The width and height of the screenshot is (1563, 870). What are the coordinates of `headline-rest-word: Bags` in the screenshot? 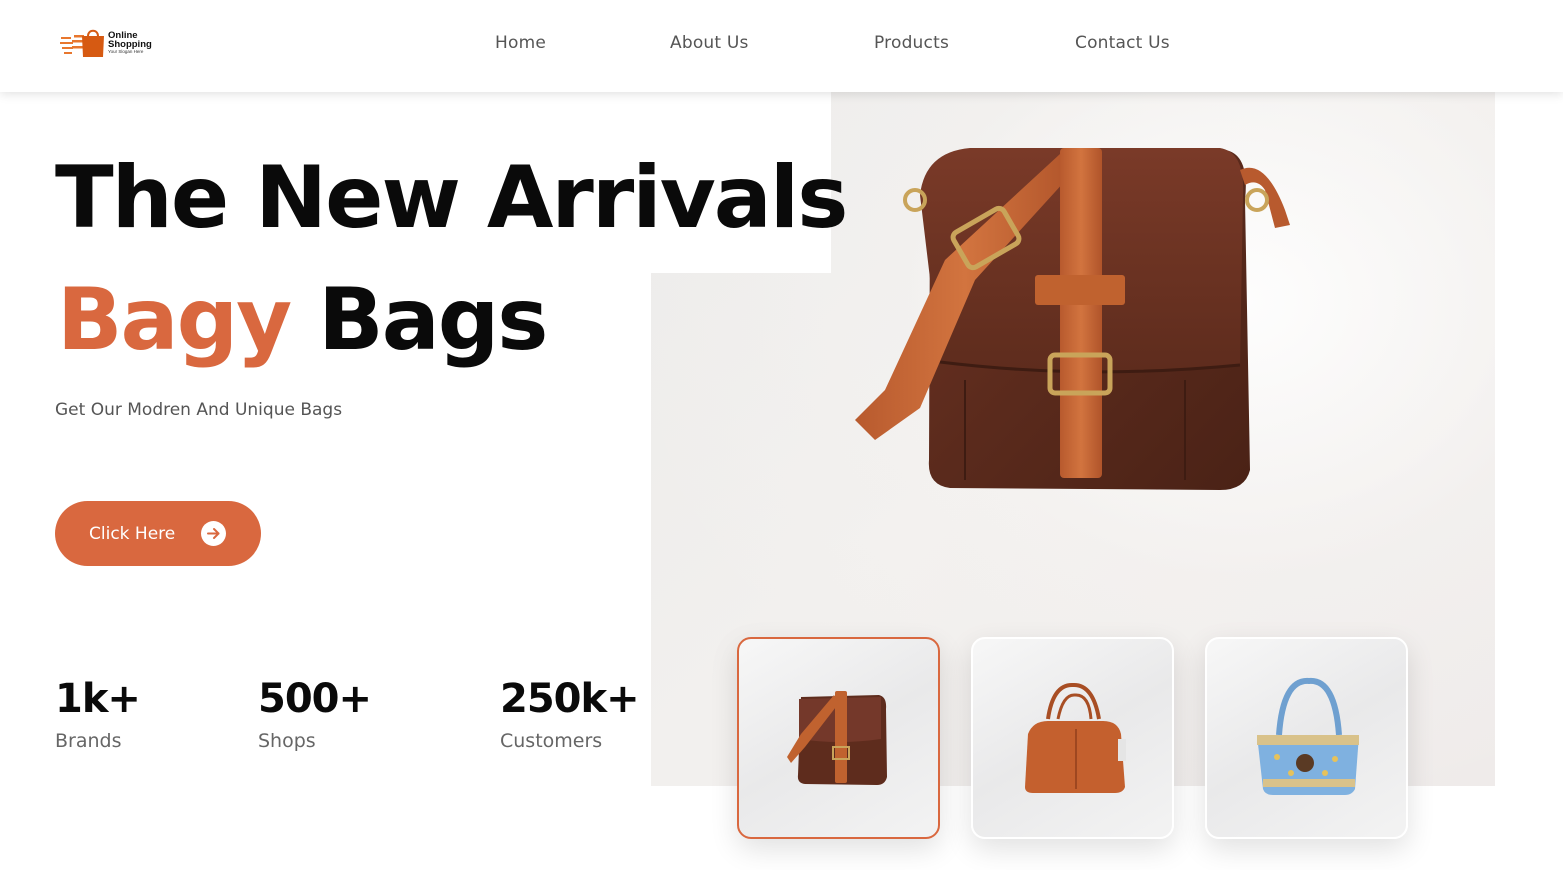 It's located at (433, 320).